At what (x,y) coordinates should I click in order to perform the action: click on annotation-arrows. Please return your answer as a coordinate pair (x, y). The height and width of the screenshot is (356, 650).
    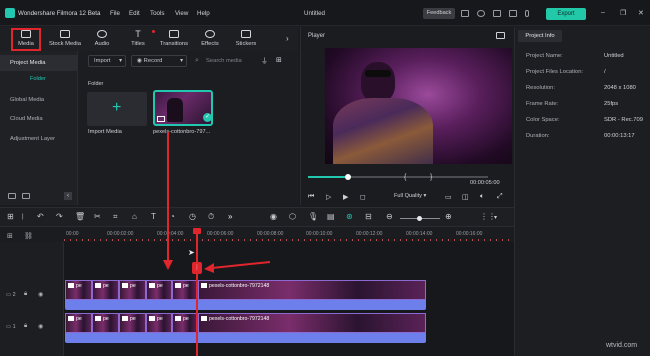
    Looking at the image, I should click on (217, 202).